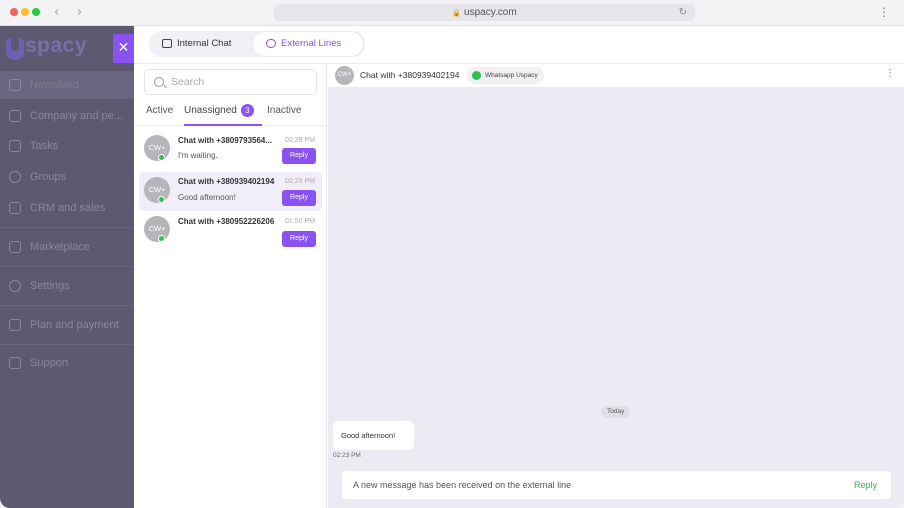 The image size is (904, 508). What do you see at coordinates (865, 485) in the screenshot?
I see `notice-reply-button: Reply` at bounding box center [865, 485].